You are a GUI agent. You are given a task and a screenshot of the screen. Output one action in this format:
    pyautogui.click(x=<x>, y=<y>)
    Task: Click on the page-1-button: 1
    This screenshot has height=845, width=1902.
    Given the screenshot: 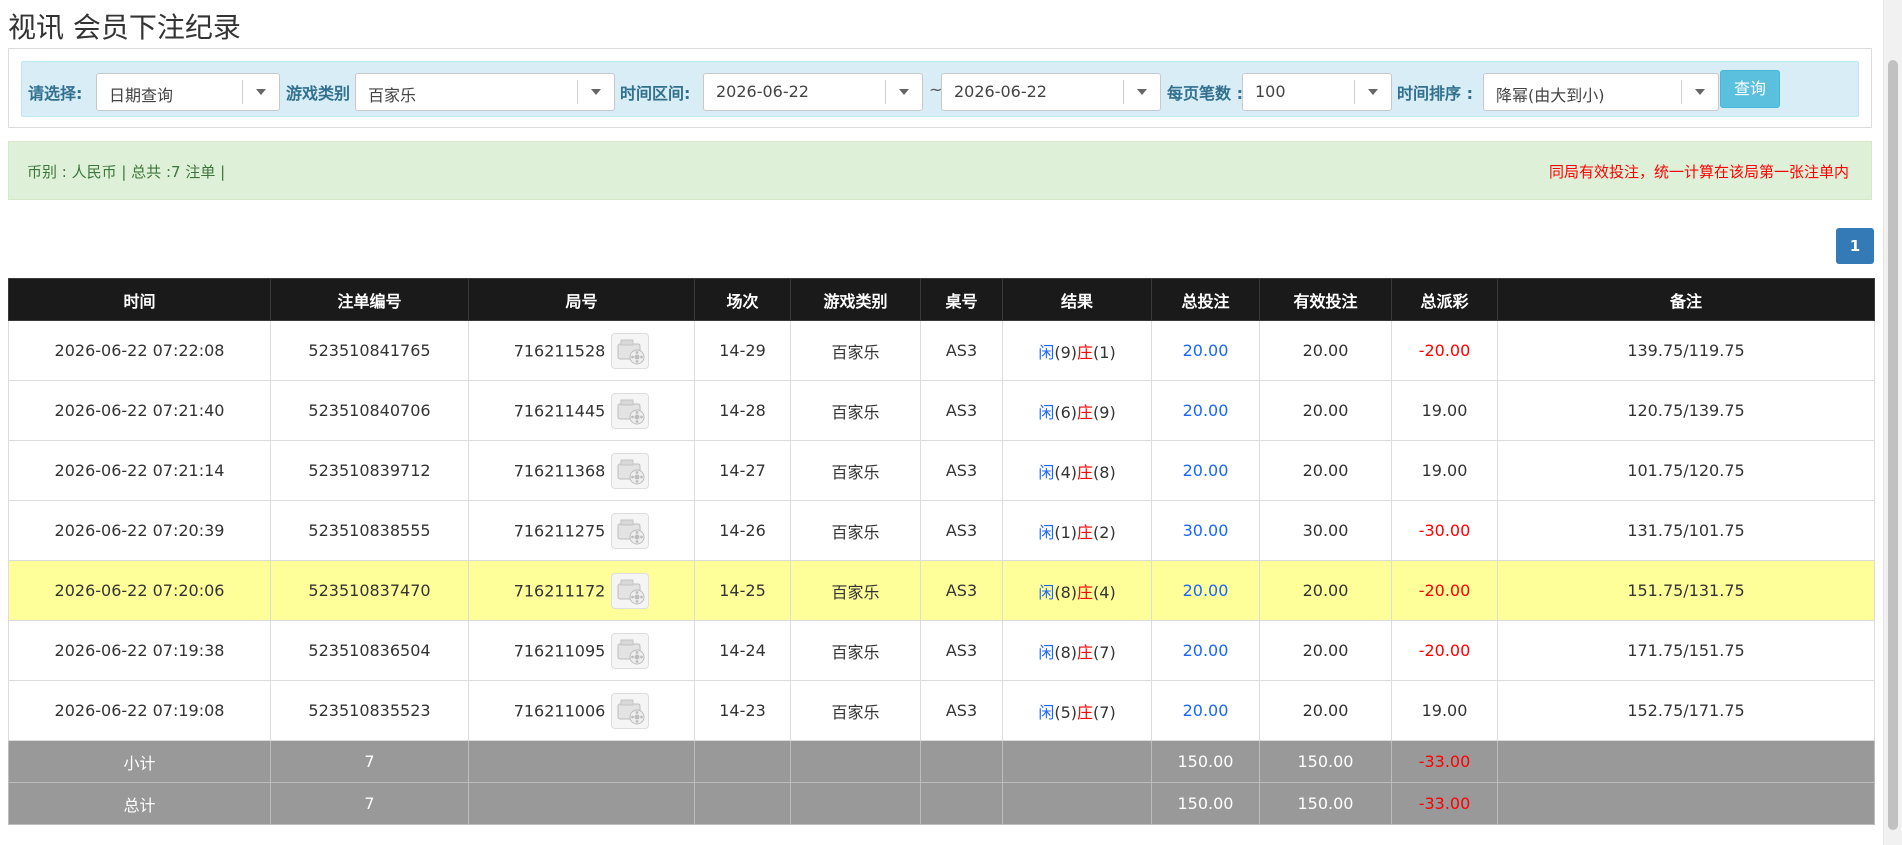 What is the action you would take?
    pyautogui.click(x=1855, y=246)
    